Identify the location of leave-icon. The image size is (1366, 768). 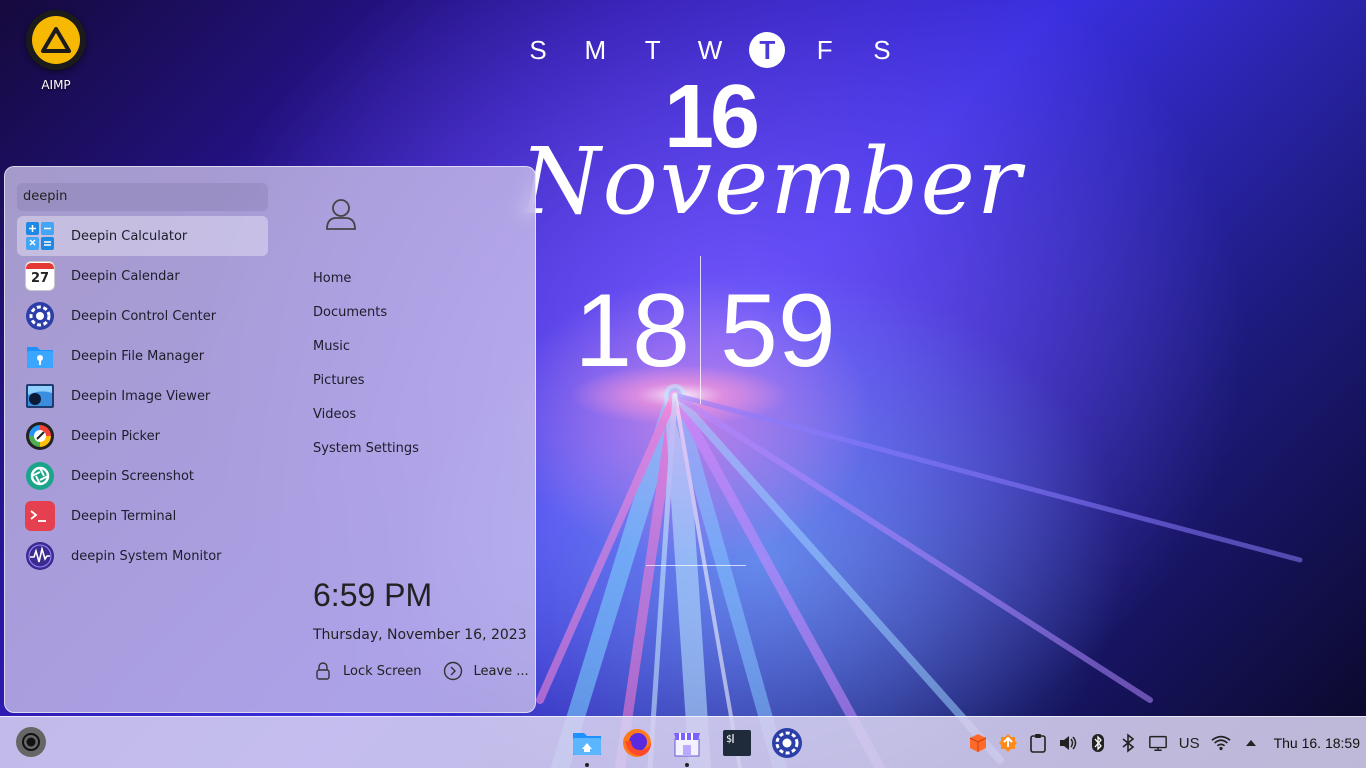
(453, 671).